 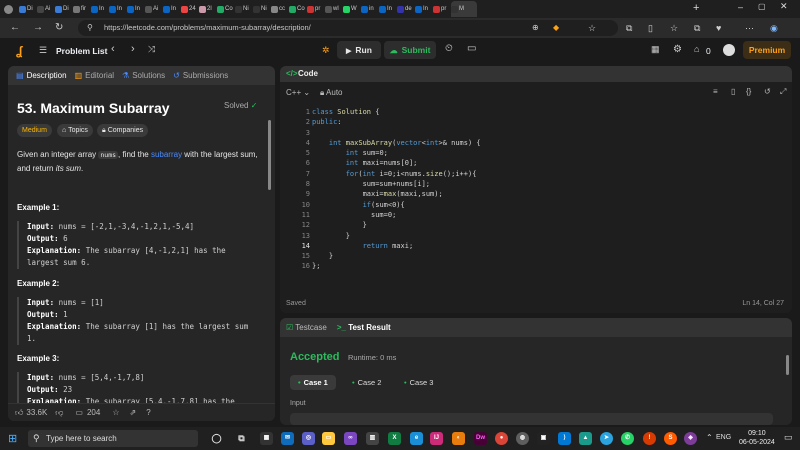 I want to click on run-button: ▶ Run, so click(x=359, y=50).